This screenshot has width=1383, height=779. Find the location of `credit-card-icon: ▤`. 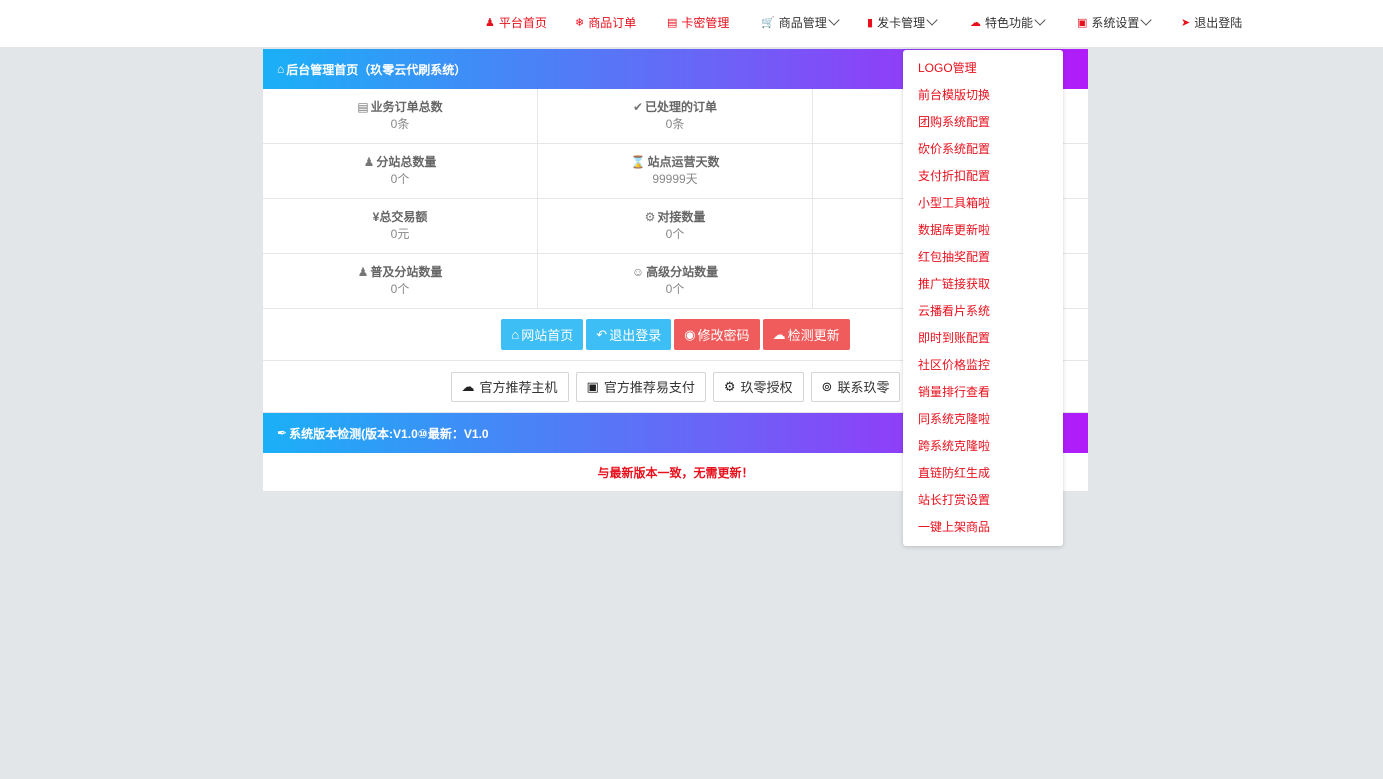

credit-card-icon: ▤ is located at coordinates (672, 22).